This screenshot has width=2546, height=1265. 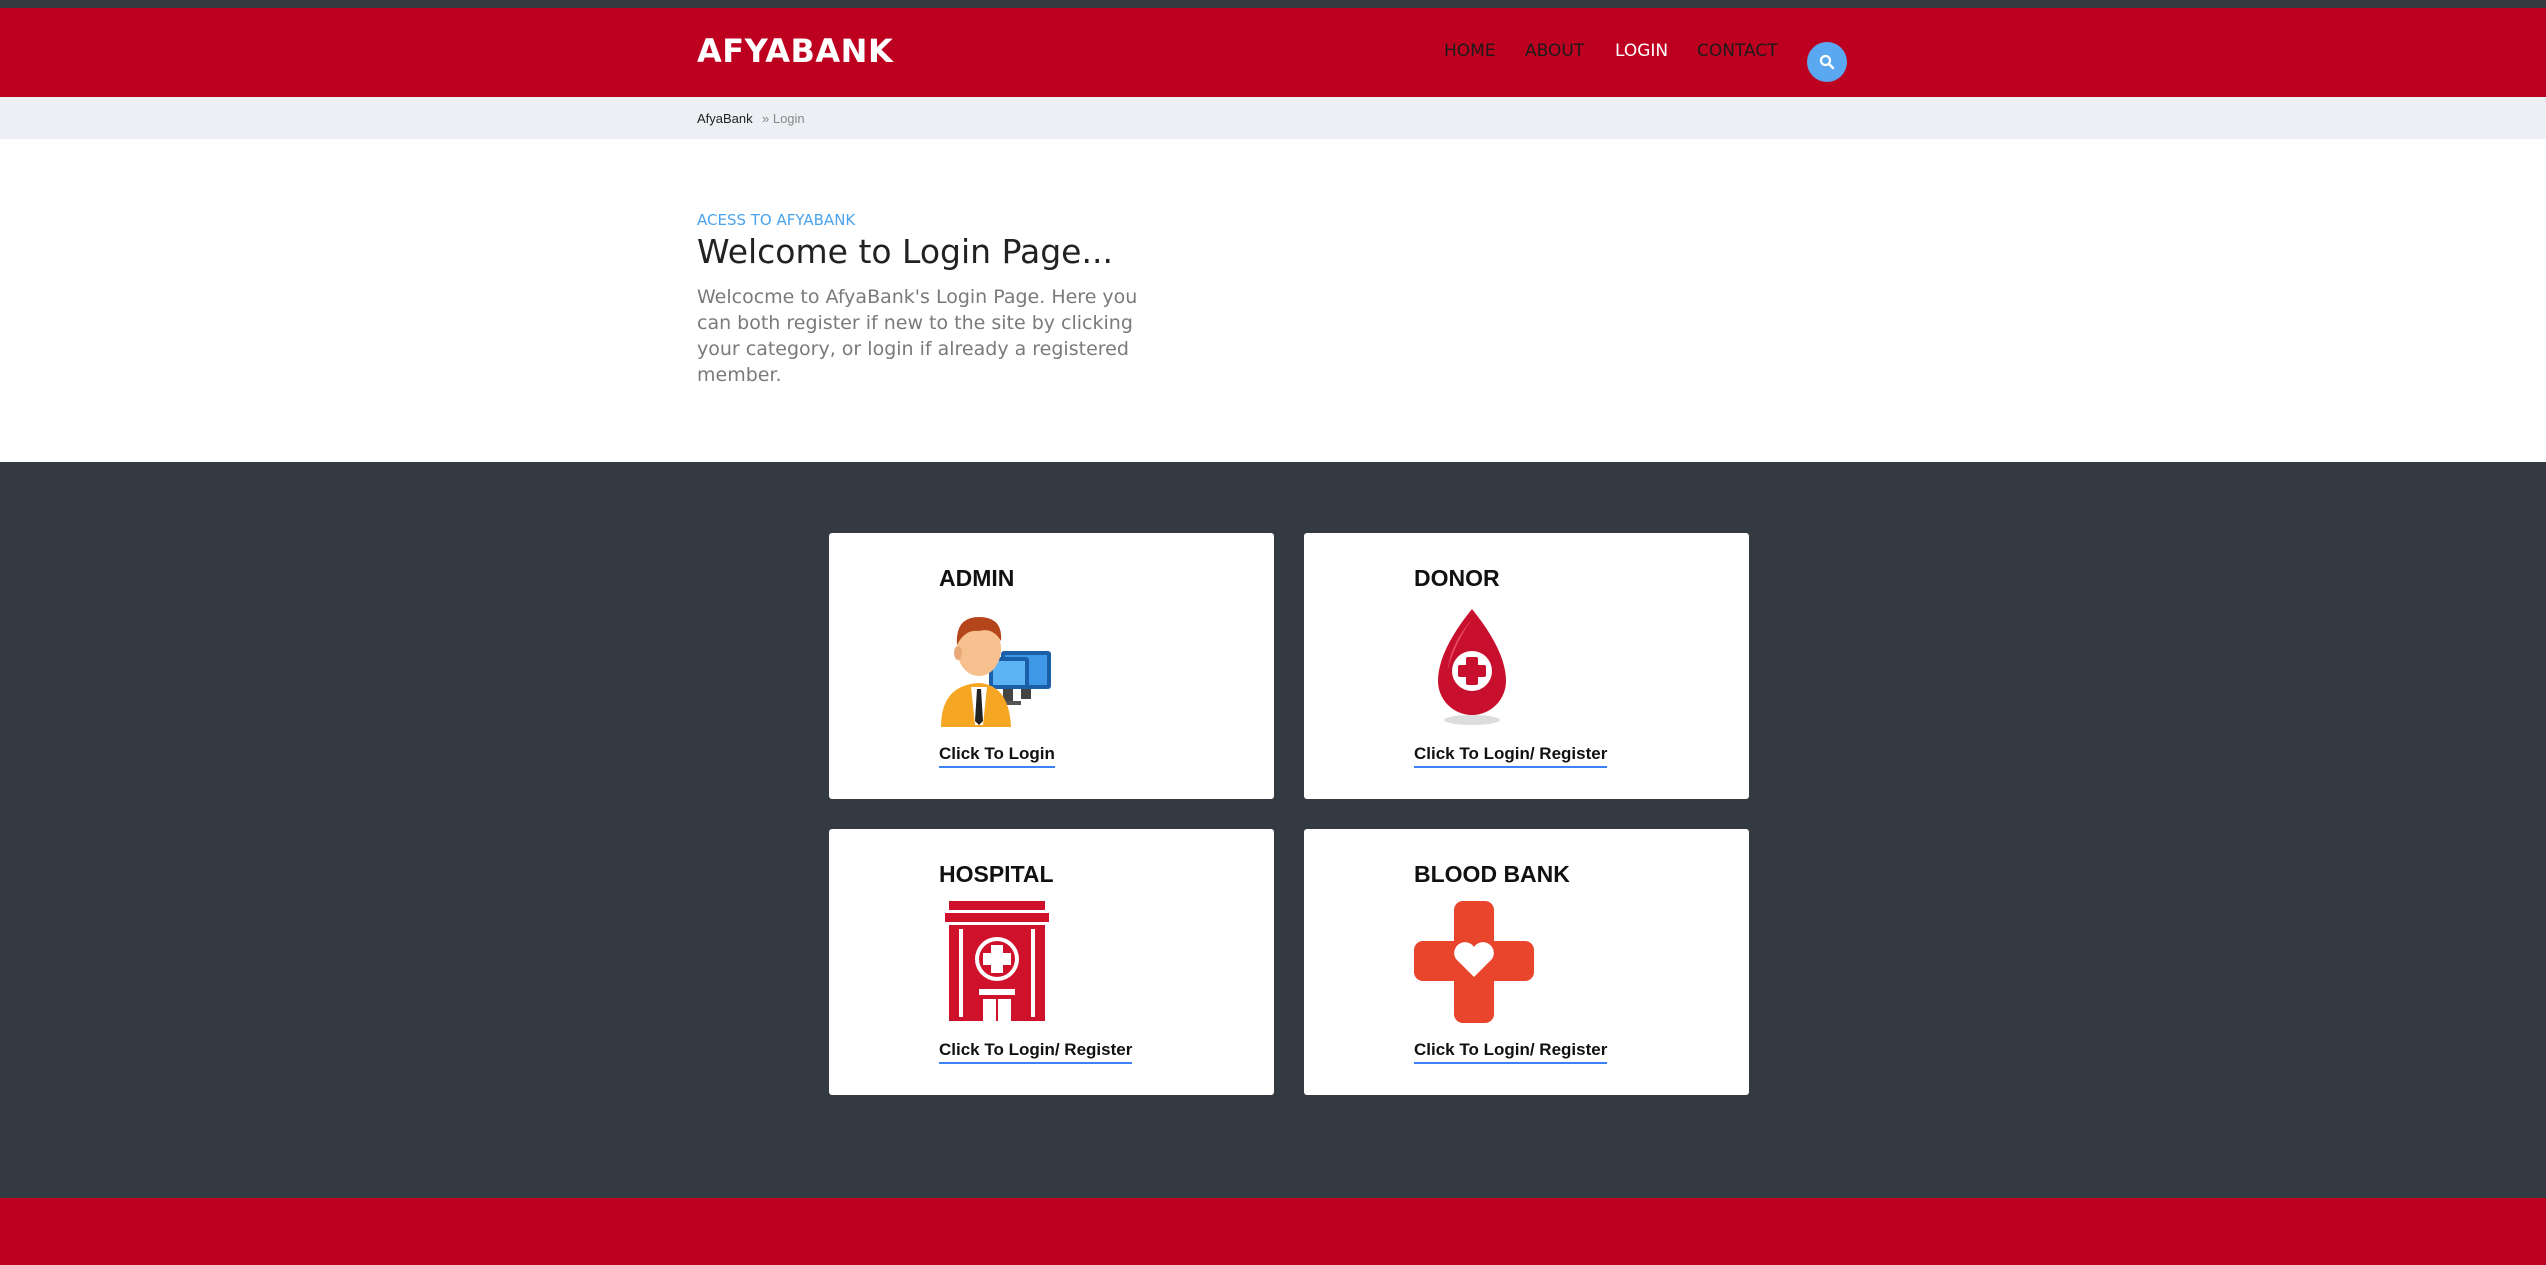 What do you see at coordinates (1036, 1052) in the screenshot?
I see `hospital-login-register-link: Click To Login/ Register` at bounding box center [1036, 1052].